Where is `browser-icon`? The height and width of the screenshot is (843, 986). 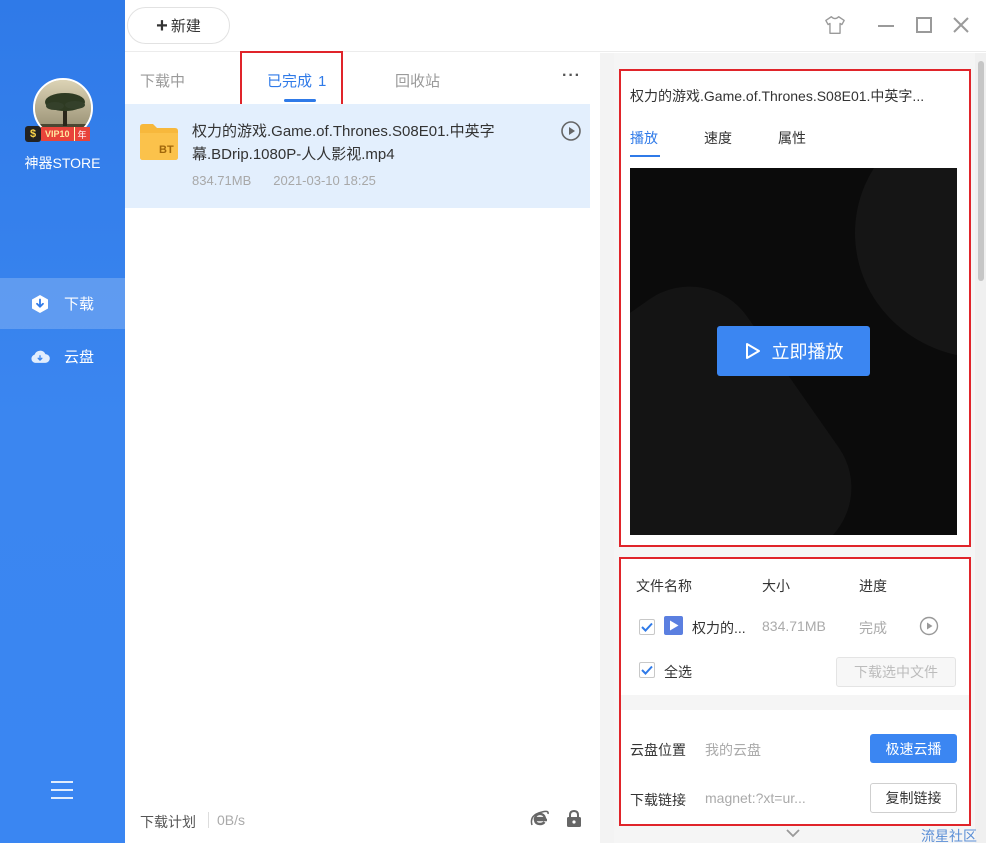
browser-icon is located at coordinates (540, 819).